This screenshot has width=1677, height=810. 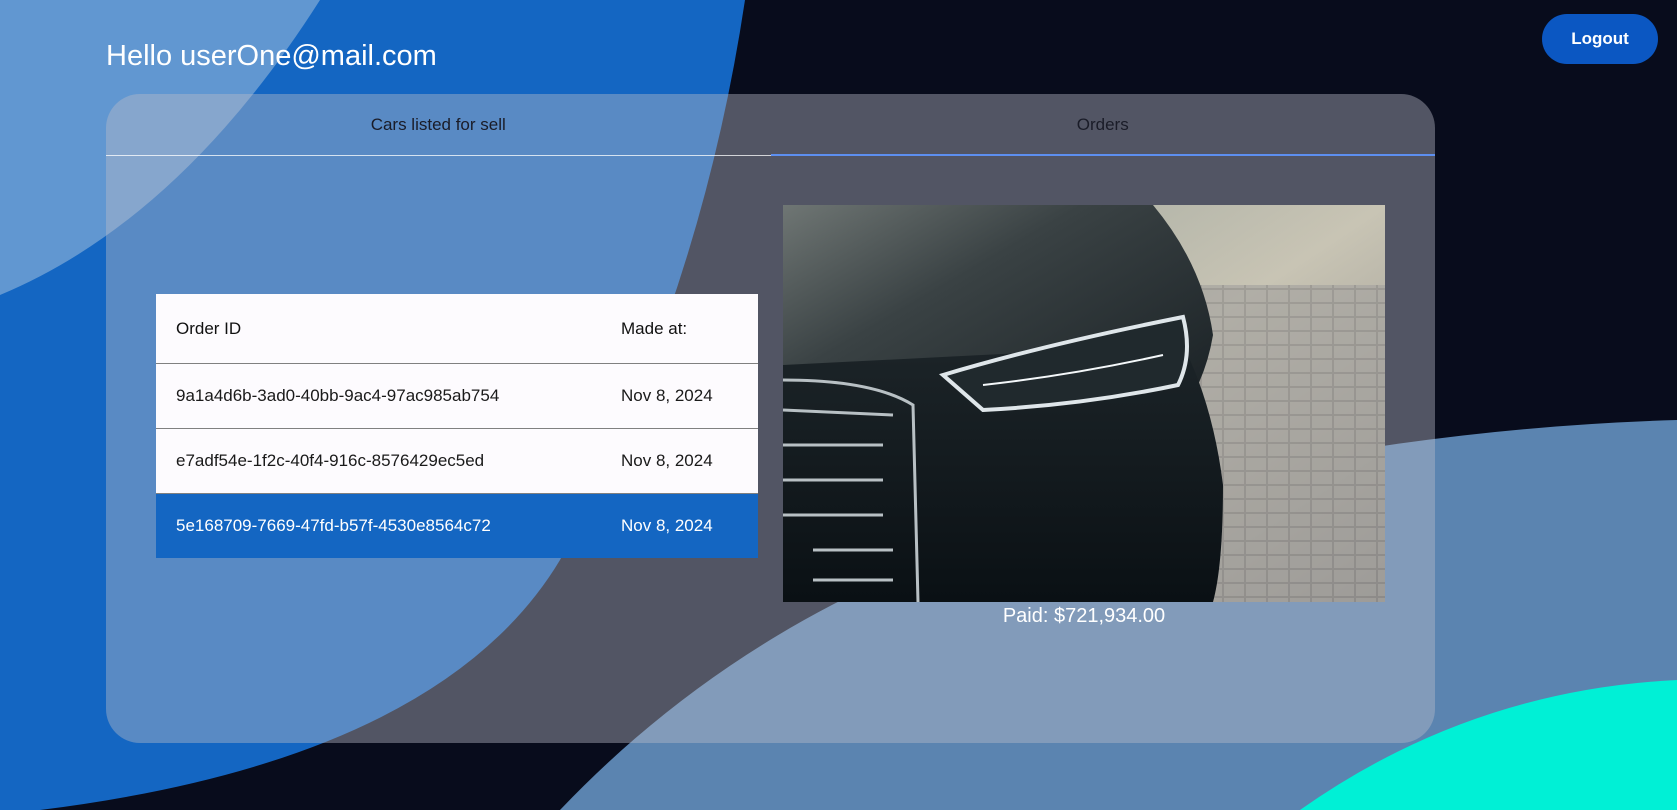 What do you see at coordinates (438, 124) in the screenshot?
I see `tab-cars-listed: Cars listed for sell` at bounding box center [438, 124].